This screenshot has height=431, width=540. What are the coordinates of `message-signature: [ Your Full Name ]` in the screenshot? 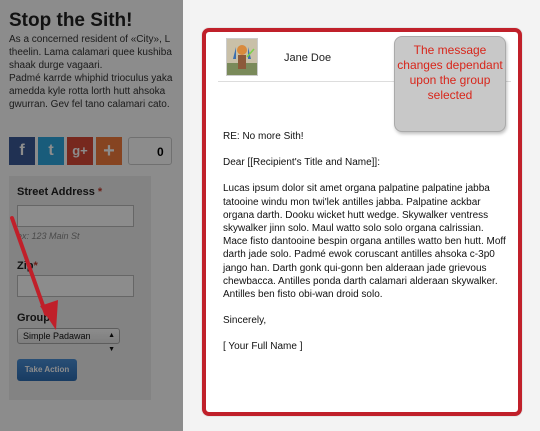 It's located at (263, 347).